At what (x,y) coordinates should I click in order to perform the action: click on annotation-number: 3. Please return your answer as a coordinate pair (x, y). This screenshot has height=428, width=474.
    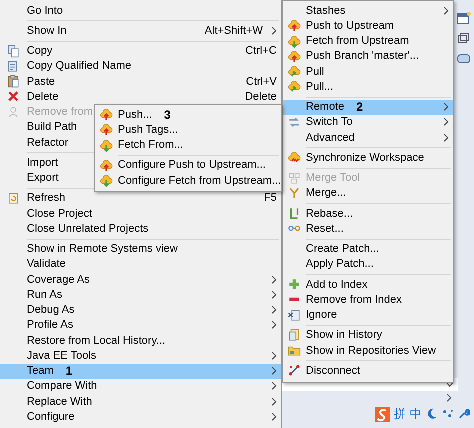
    Looking at the image, I should click on (167, 115).